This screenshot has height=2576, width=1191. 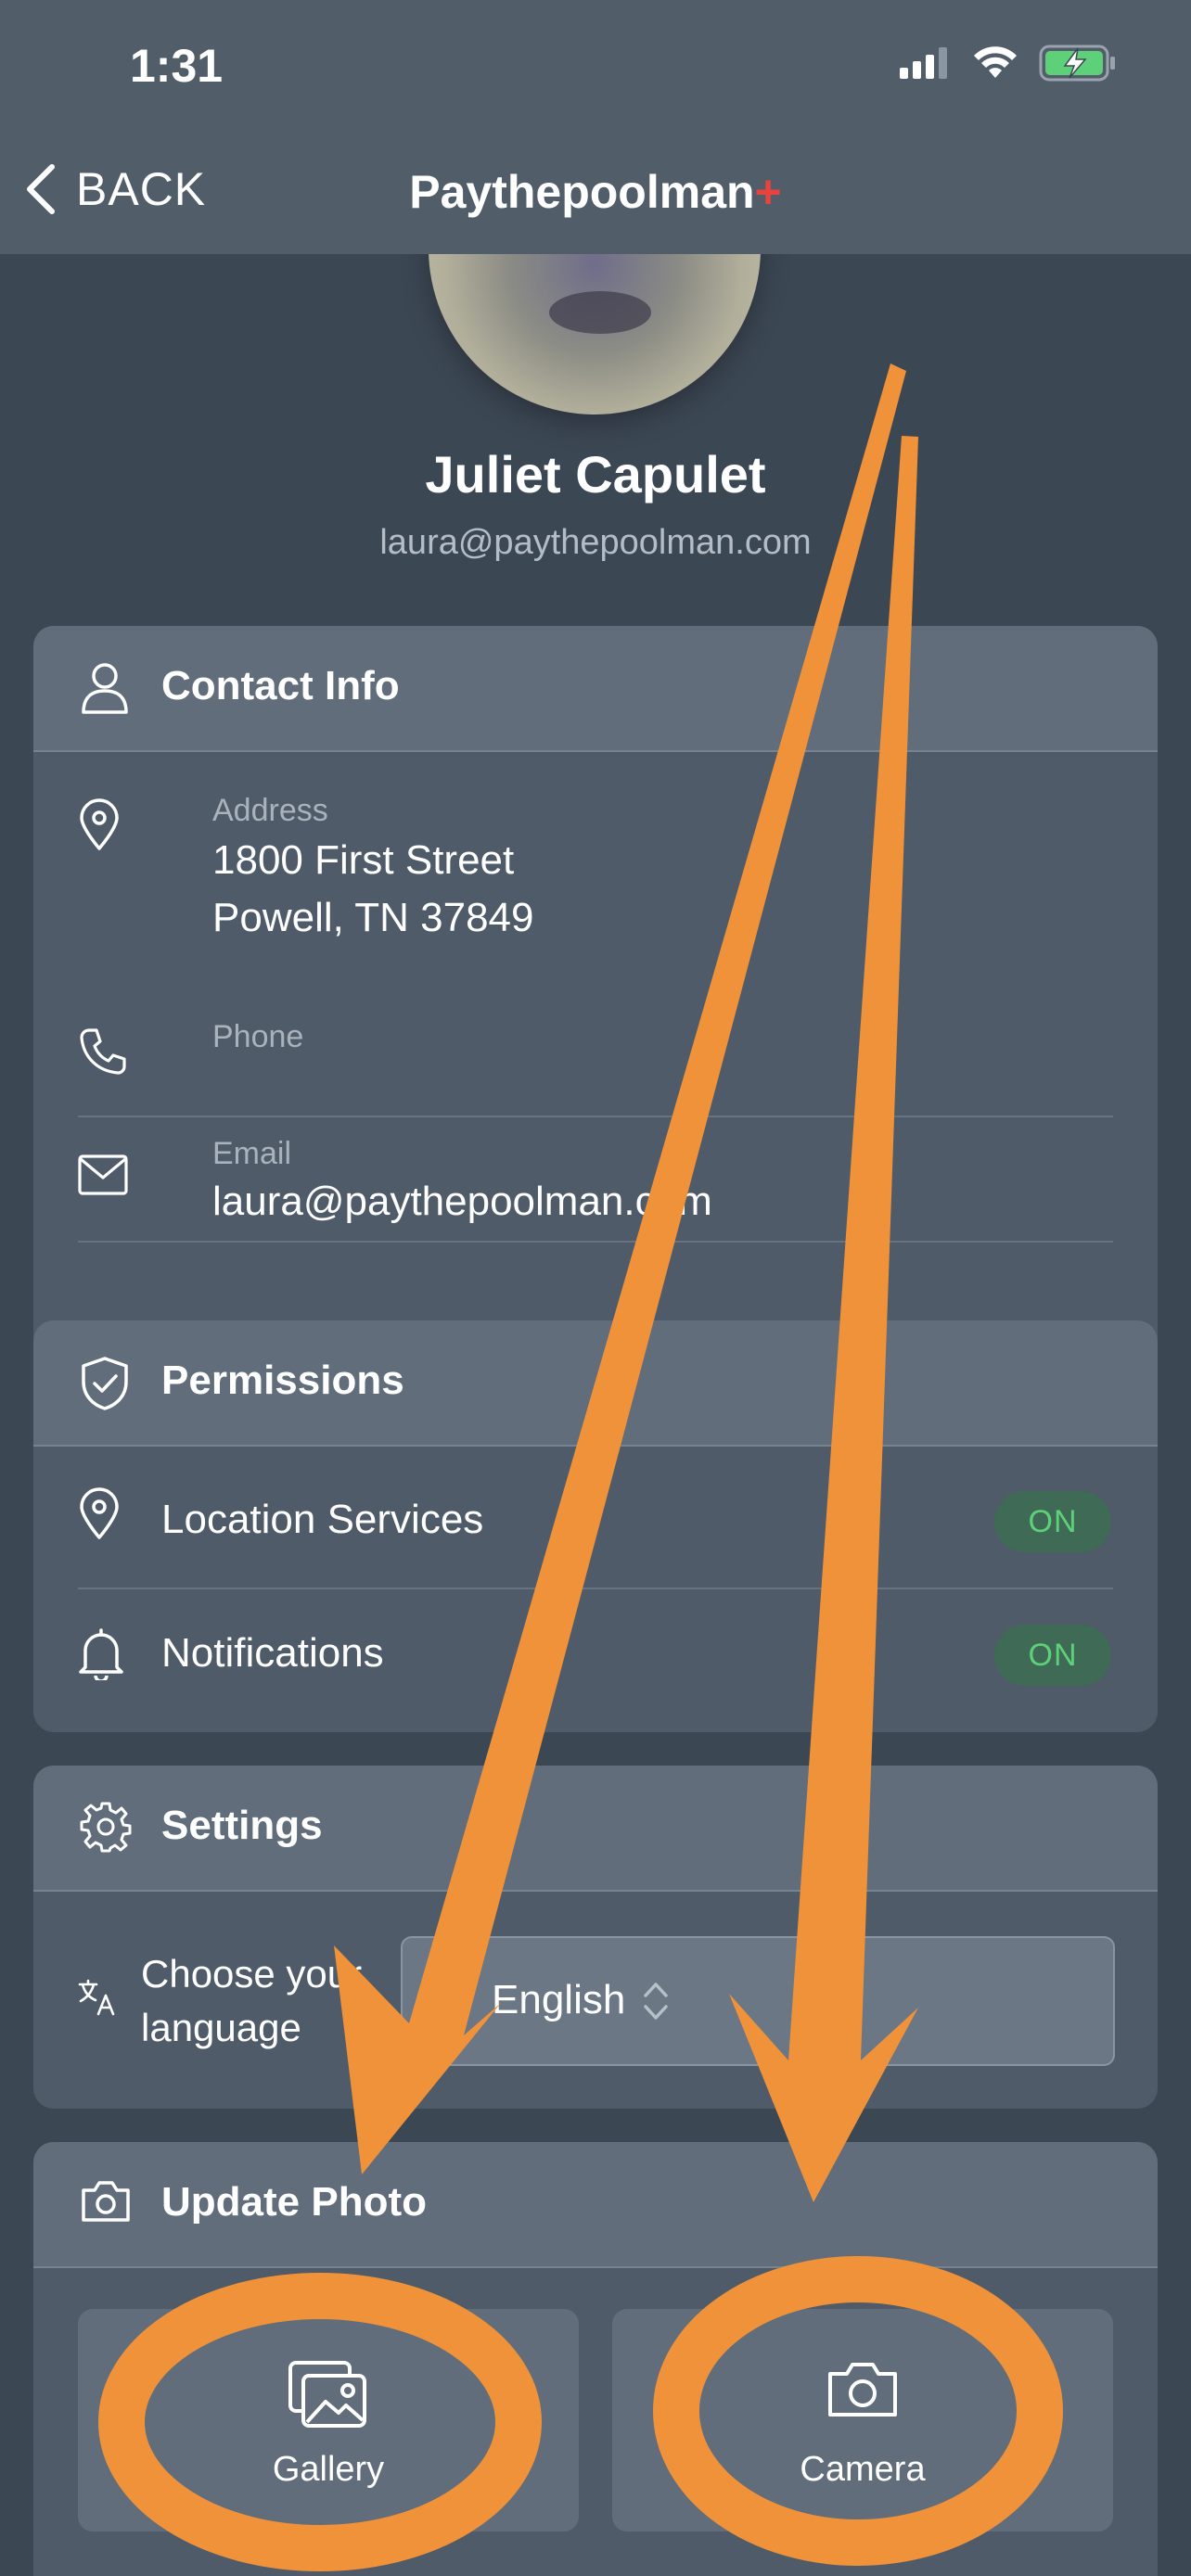 What do you see at coordinates (283, 1380) in the screenshot?
I see `permissions-title: Permissions` at bounding box center [283, 1380].